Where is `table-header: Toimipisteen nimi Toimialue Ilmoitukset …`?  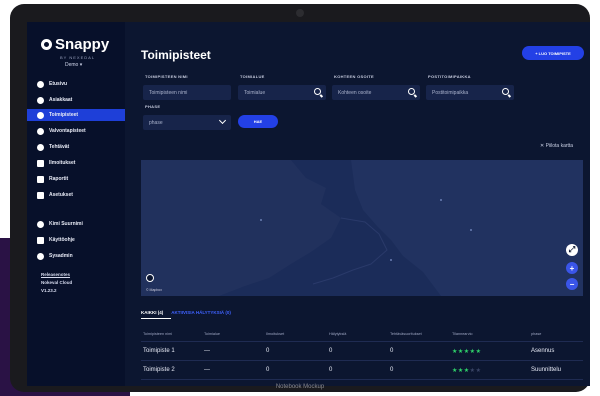 table-header: Toimipisteen nimi Toimialue Ilmoitukset … is located at coordinates (362, 337).